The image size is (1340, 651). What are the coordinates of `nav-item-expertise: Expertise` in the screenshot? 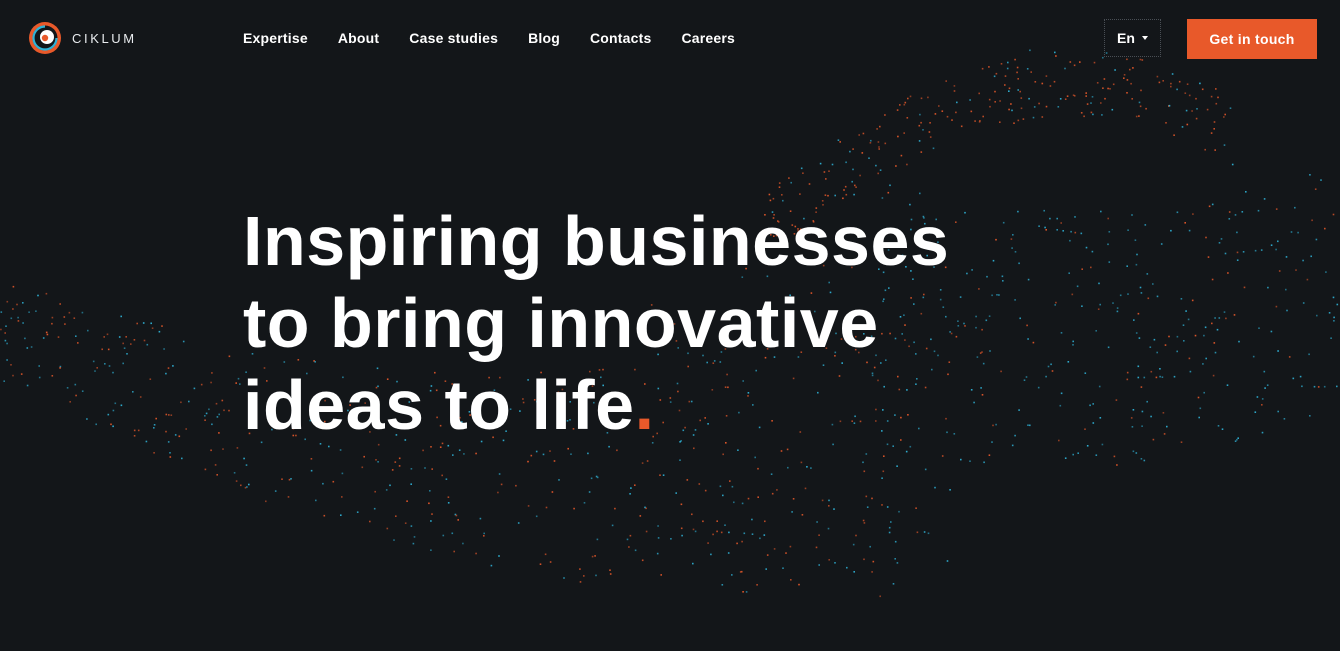 It's located at (275, 38).